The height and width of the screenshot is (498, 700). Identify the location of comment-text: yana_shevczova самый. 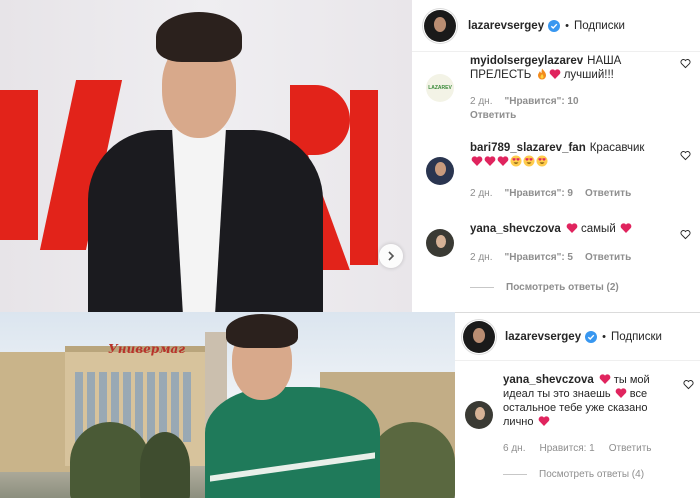
(575, 229).